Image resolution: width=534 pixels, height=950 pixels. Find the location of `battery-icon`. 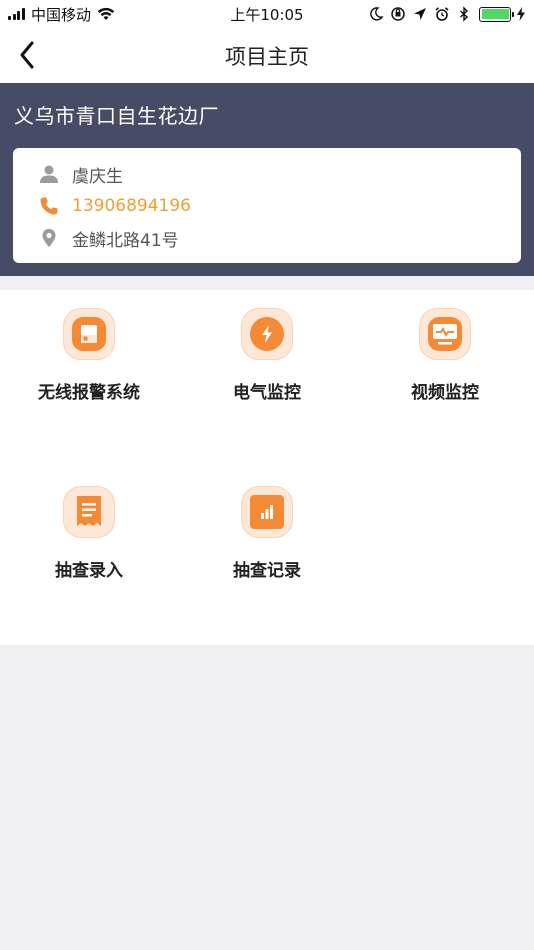

battery-icon is located at coordinates (496, 14).